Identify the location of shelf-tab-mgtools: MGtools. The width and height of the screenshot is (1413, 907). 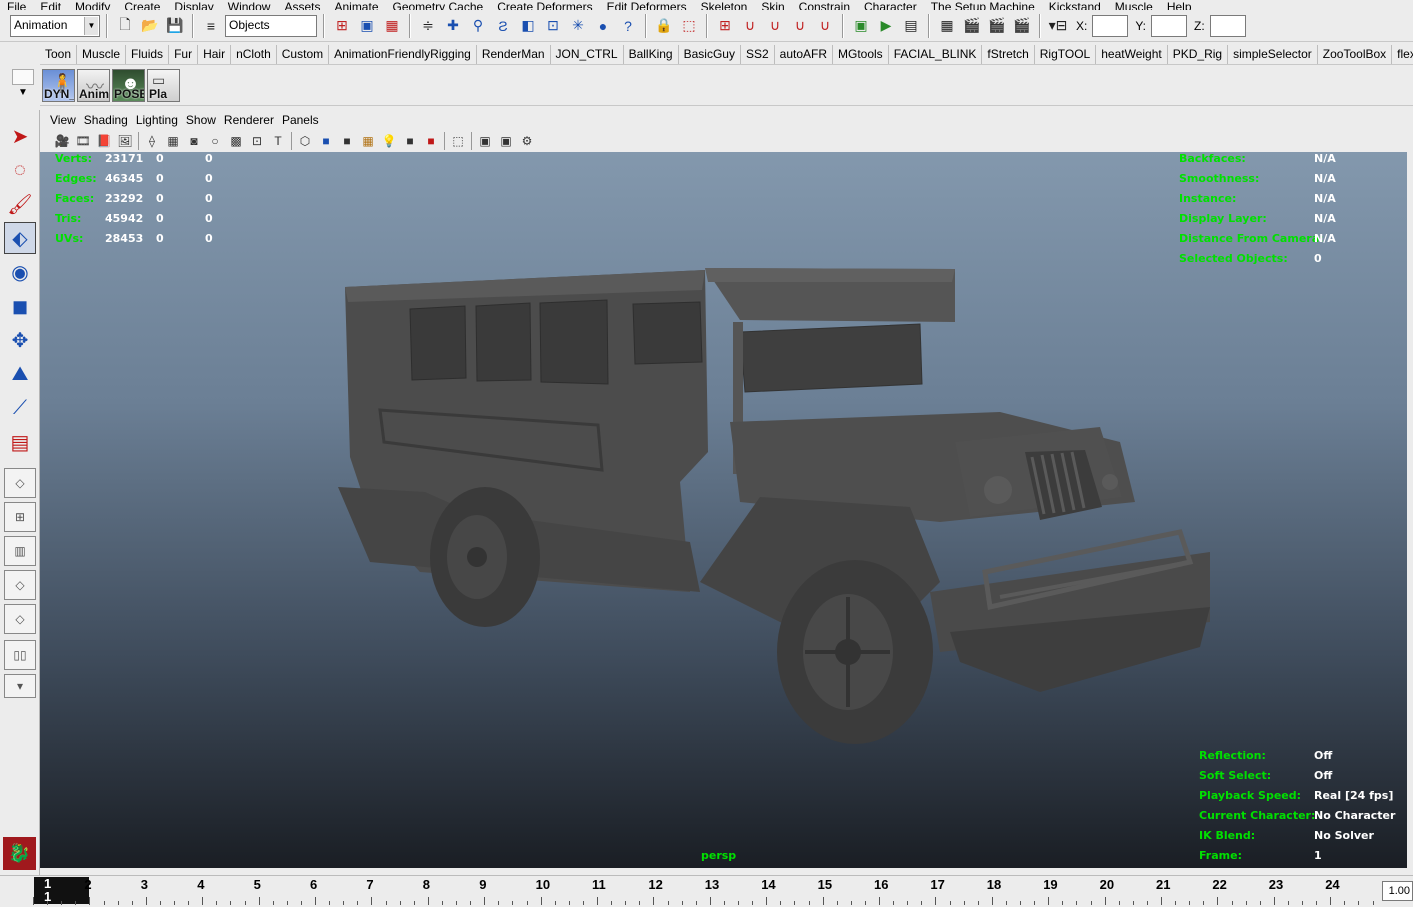
(861, 54).